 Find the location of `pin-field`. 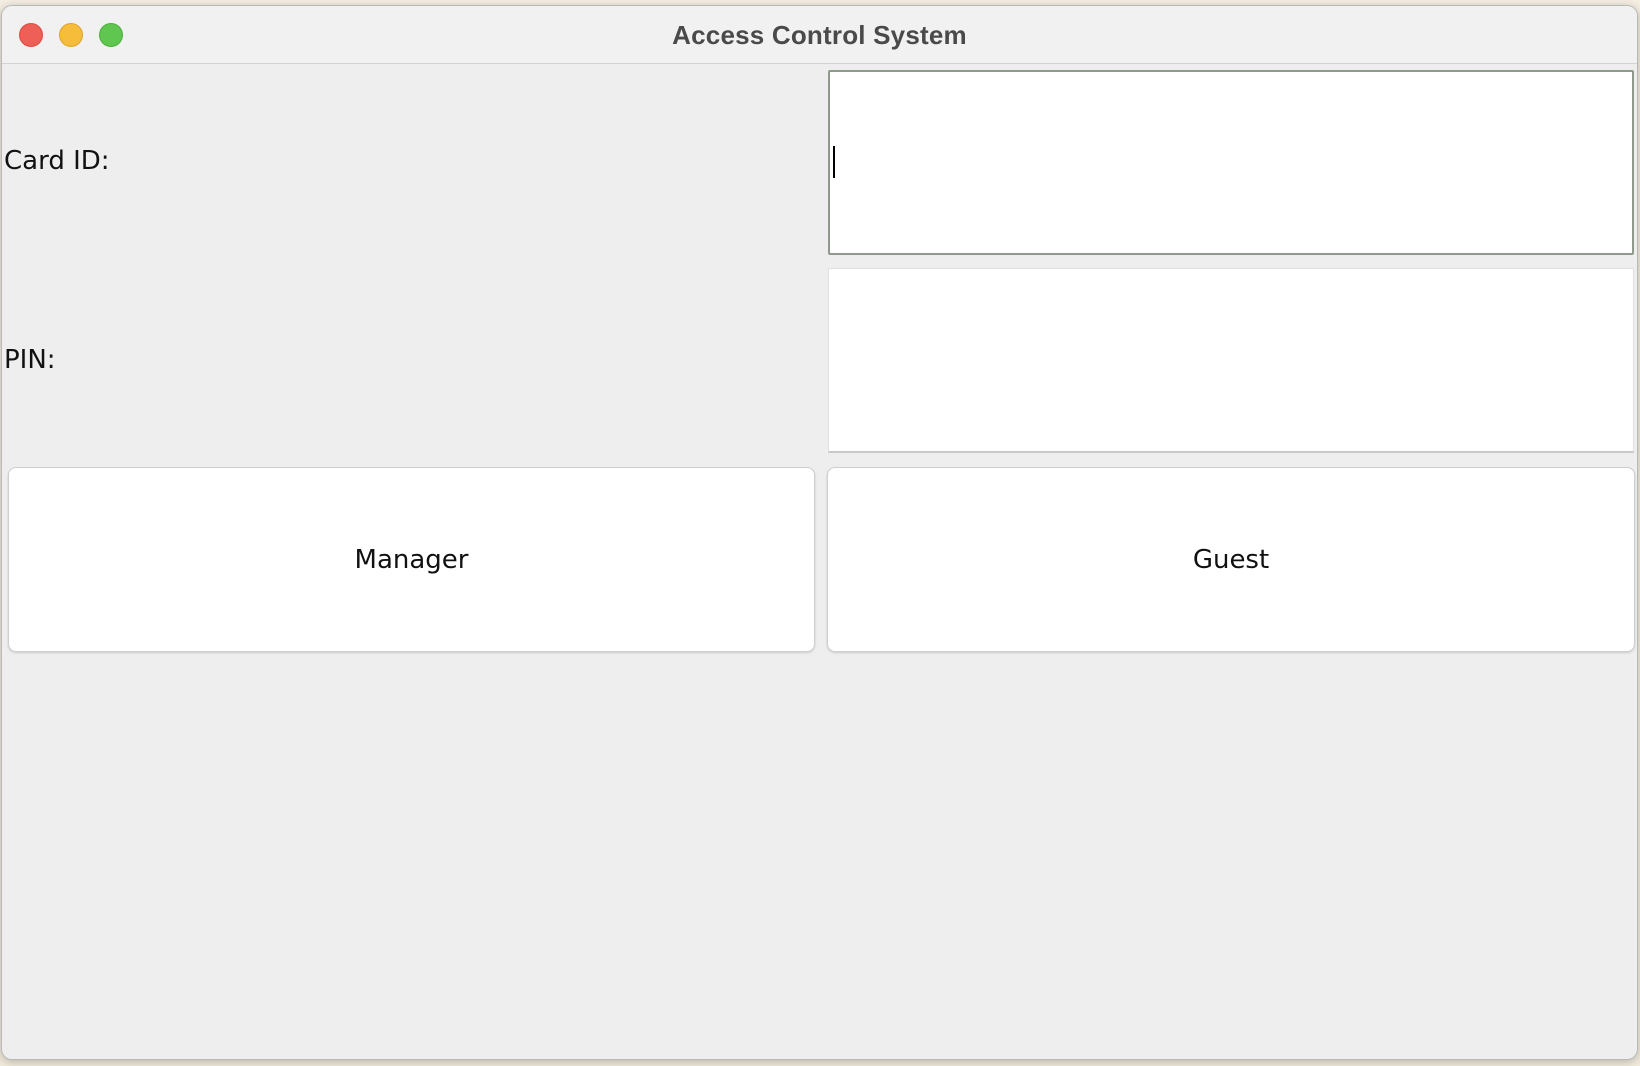

pin-field is located at coordinates (1231, 360).